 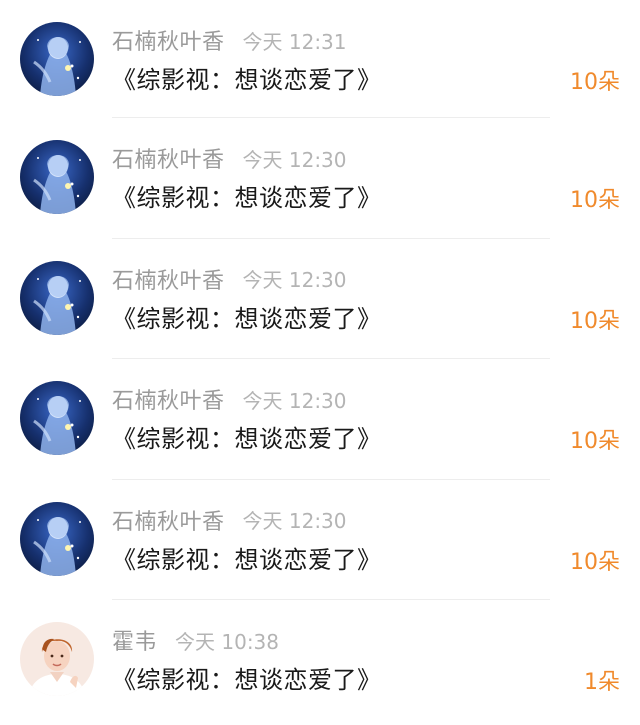 What do you see at coordinates (227, 641) in the screenshot?
I see `timestamp: 今天 10:38` at bounding box center [227, 641].